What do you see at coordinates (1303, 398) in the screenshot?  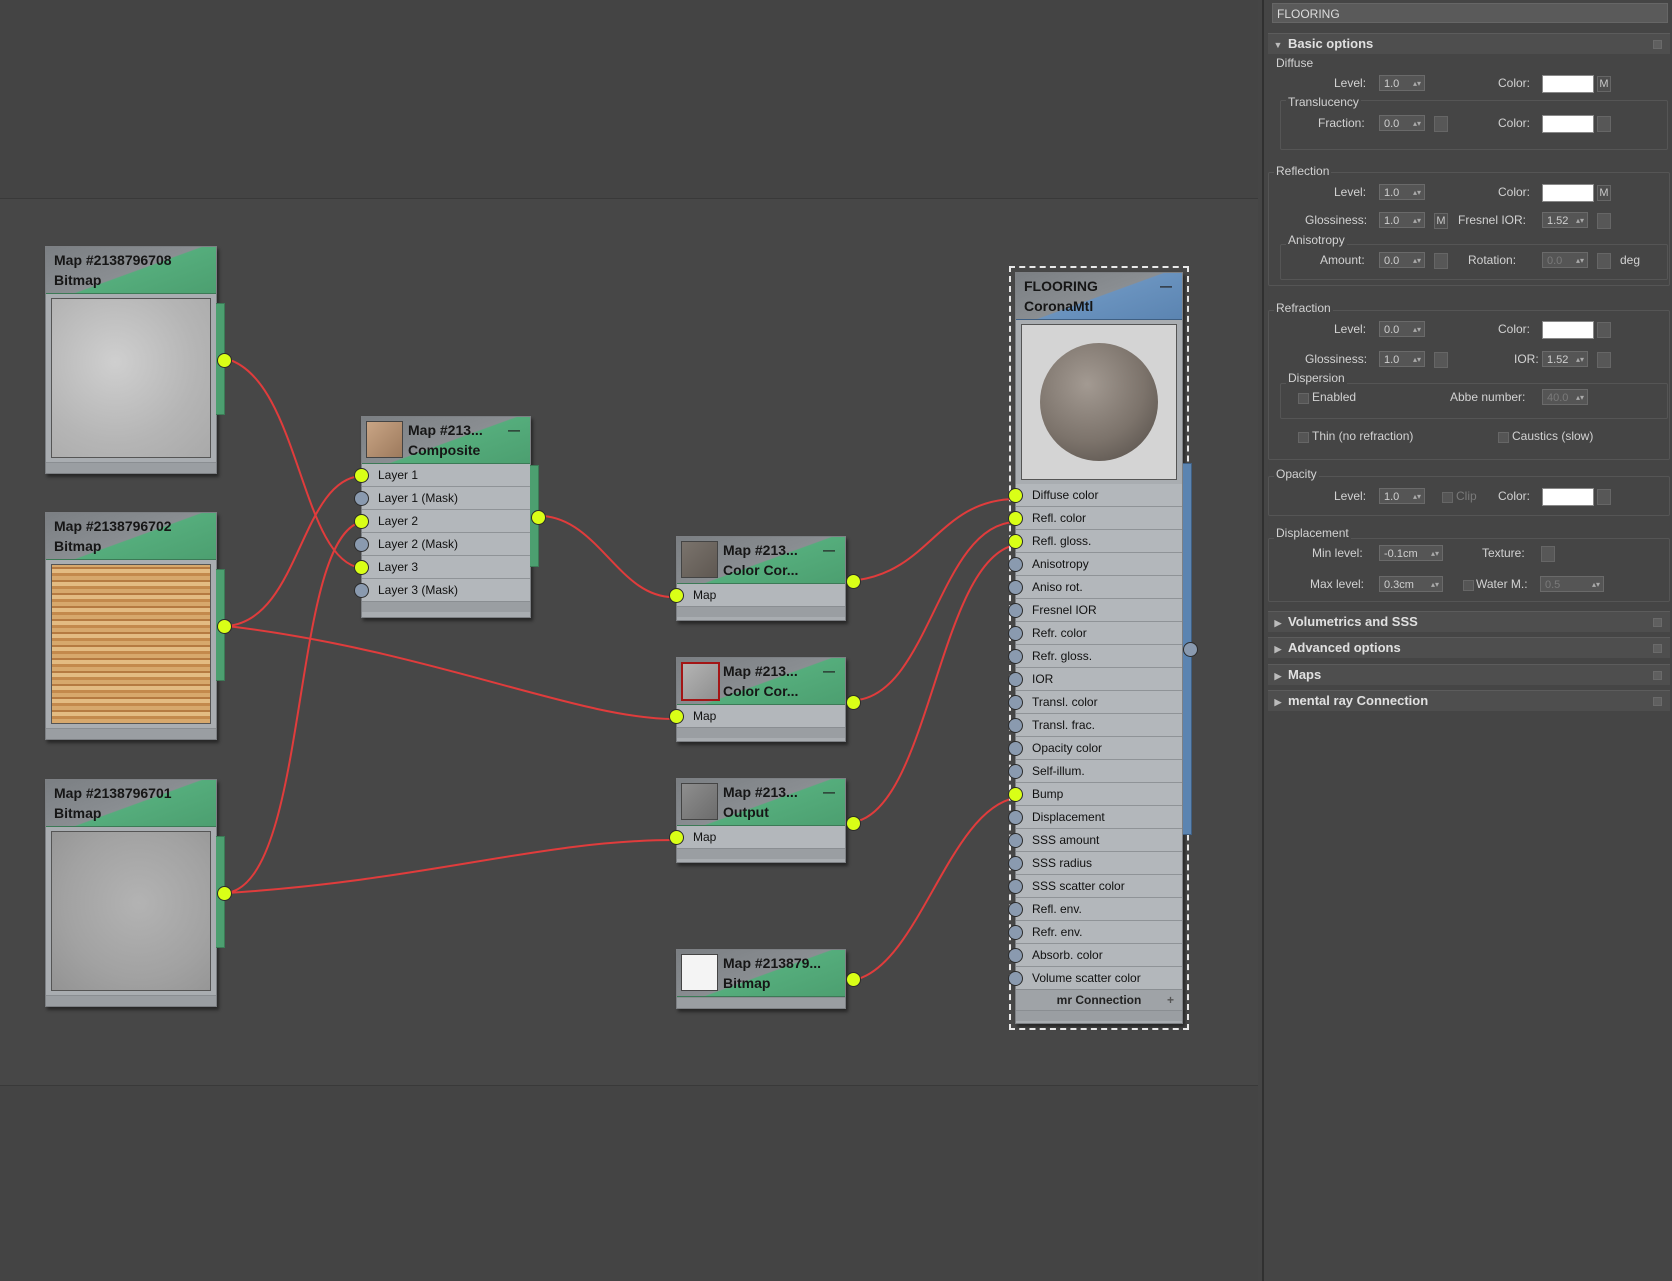 I see `dispersion-enabled-checkbox` at bounding box center [1303, 398].